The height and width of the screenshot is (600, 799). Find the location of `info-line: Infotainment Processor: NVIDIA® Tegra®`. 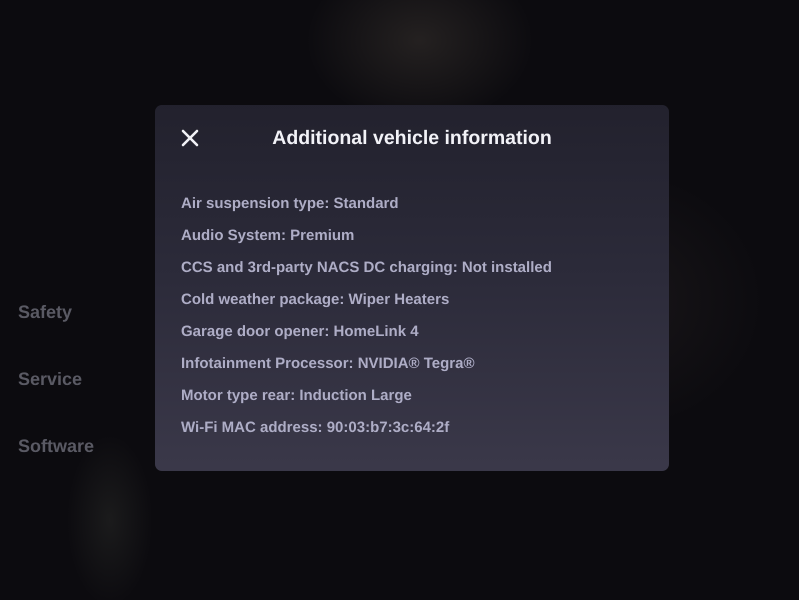

info-line: Infotainment Processor: NVIDIA® Tegra® is located at coordinates (328, 364).